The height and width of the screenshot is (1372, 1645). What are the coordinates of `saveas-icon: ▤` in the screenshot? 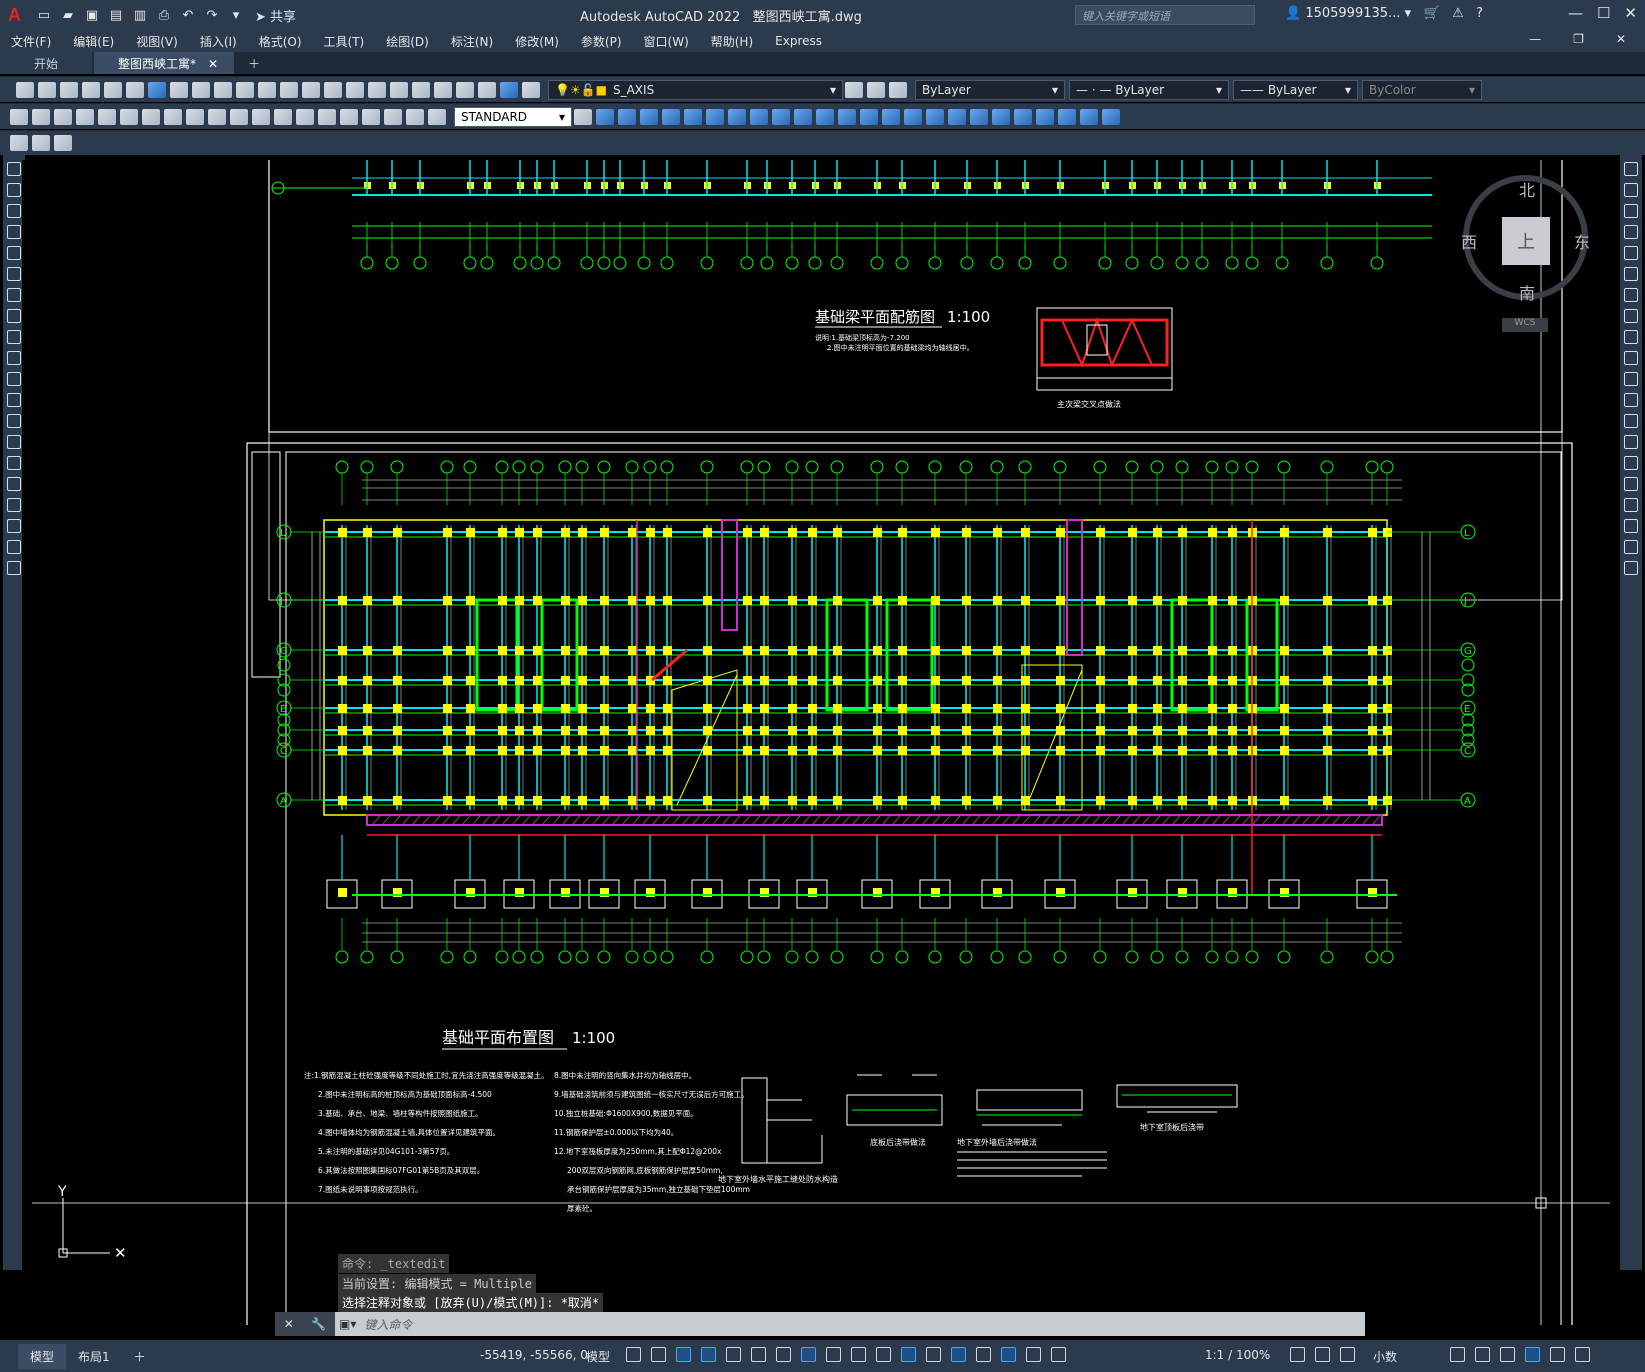 It's located at (116, 15).